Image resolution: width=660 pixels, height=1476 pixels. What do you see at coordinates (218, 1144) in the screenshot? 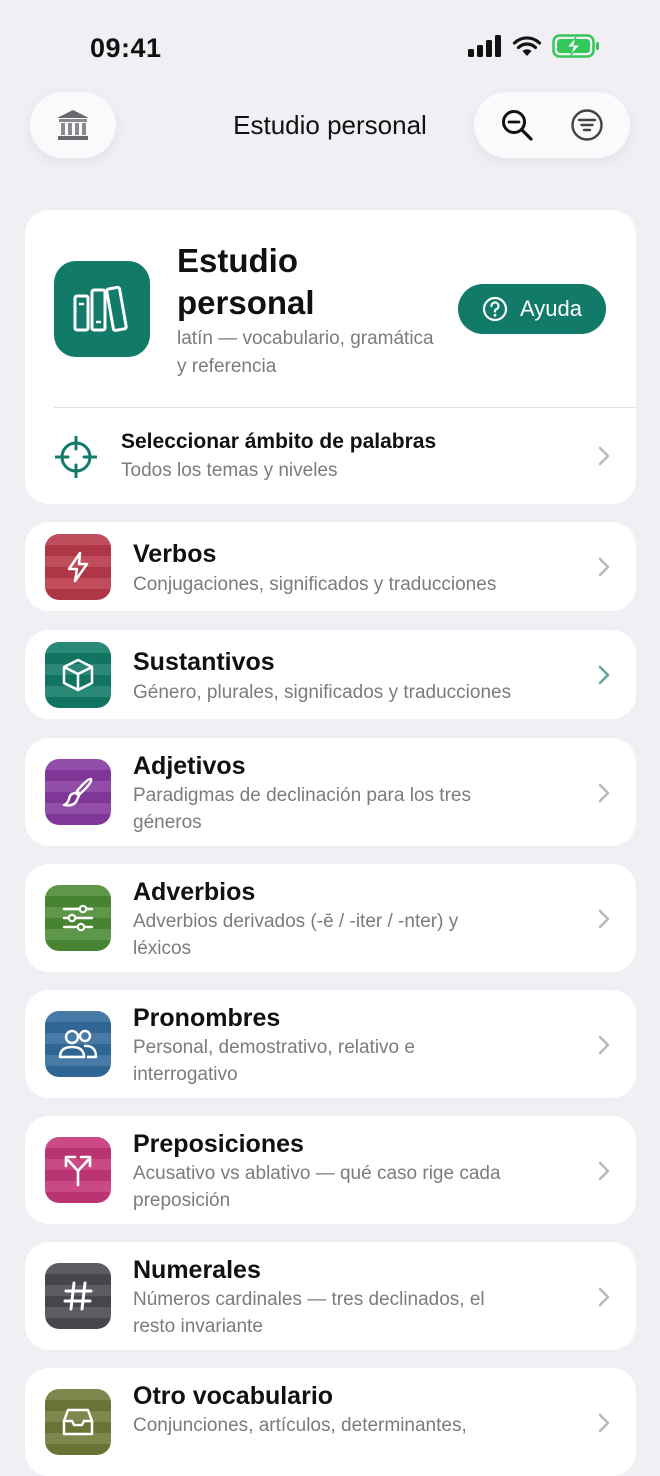
I see `category-title: Preposiciones` at bounding box center [218, 1144].